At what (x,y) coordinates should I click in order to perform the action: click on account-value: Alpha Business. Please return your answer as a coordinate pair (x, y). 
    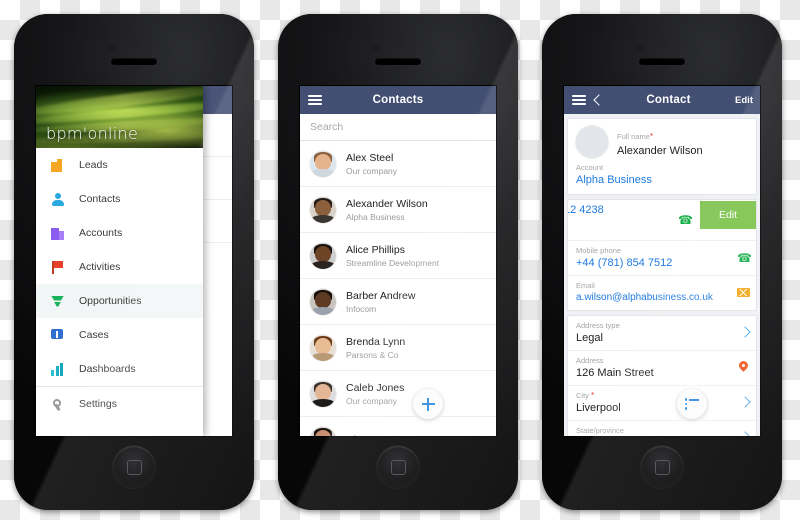
    Looking at the image, I should click on (662, 180).